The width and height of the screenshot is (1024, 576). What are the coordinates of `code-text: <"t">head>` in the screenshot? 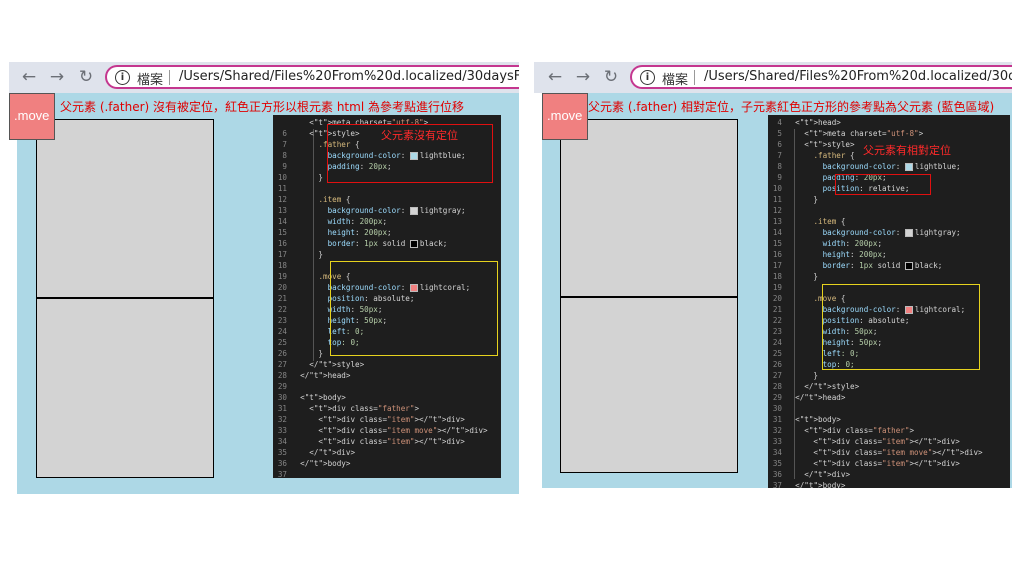 It's located at (813, 122).